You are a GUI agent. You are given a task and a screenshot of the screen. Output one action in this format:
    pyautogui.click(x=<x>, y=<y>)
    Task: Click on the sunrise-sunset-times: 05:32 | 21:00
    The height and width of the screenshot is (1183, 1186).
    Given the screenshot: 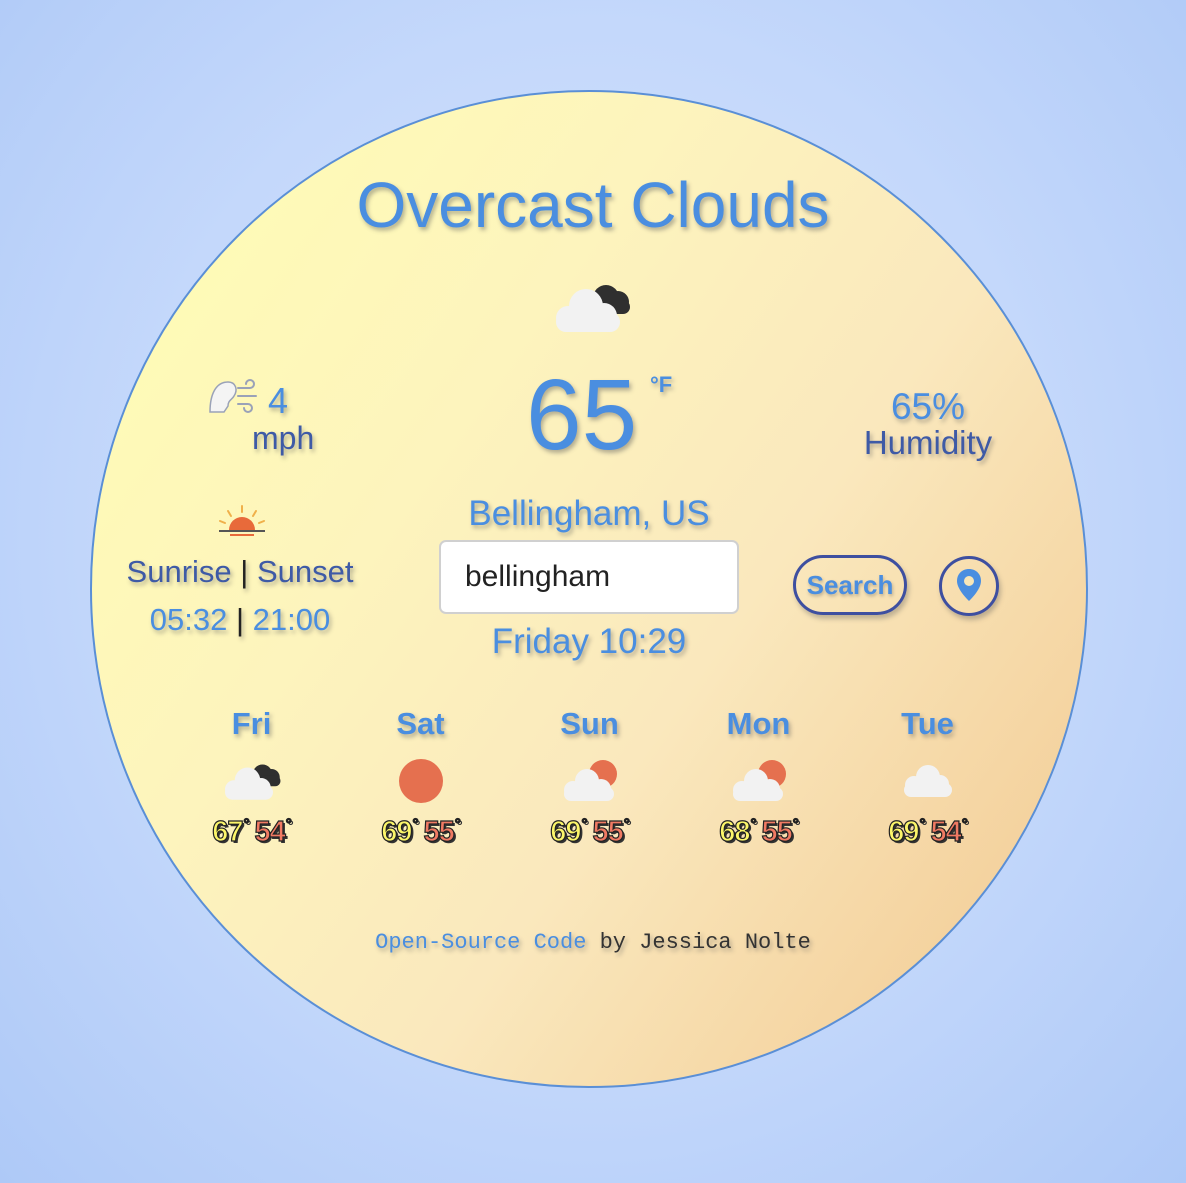 What is the action you would take?
    pyautogui.click(x=240, y=620)
    